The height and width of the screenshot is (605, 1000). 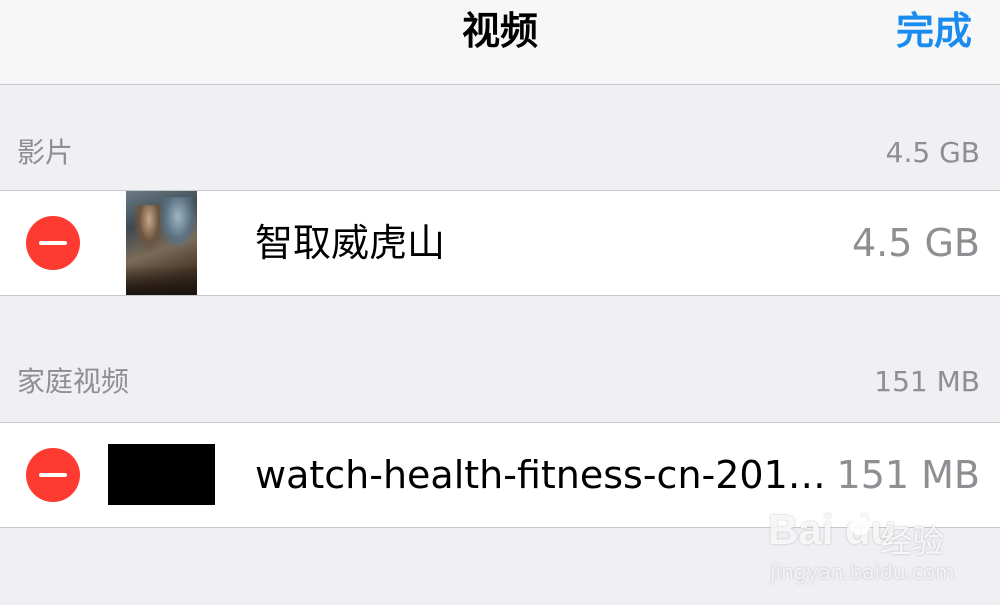 I want to click on item-size: 4.5 GB, so click(x=915, y=243).